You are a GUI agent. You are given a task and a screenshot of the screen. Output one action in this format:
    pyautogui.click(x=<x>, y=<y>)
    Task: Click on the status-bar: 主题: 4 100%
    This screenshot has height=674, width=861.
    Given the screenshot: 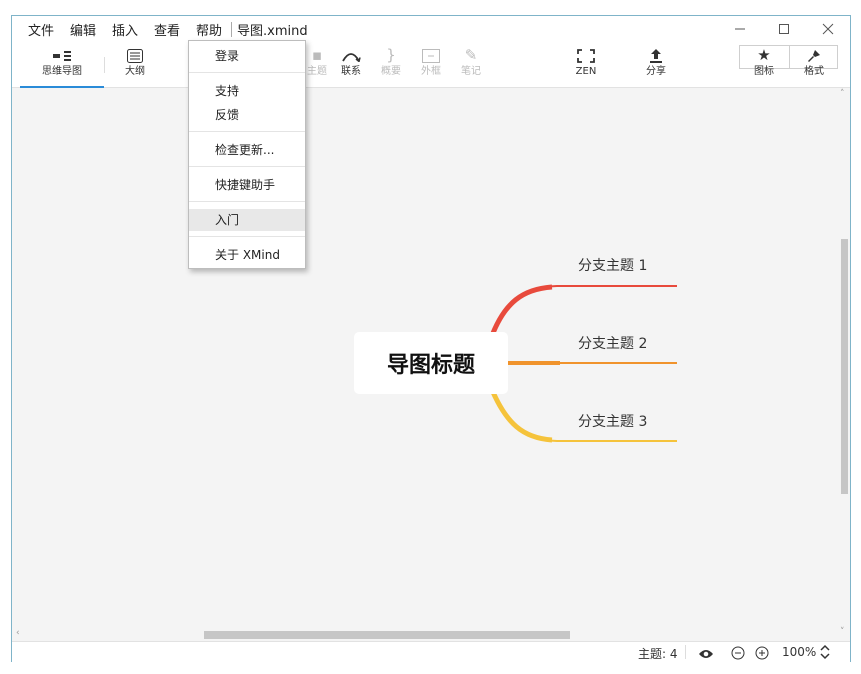 What is the action you would take?
    pyautogui.click(x=431, y=651)
    